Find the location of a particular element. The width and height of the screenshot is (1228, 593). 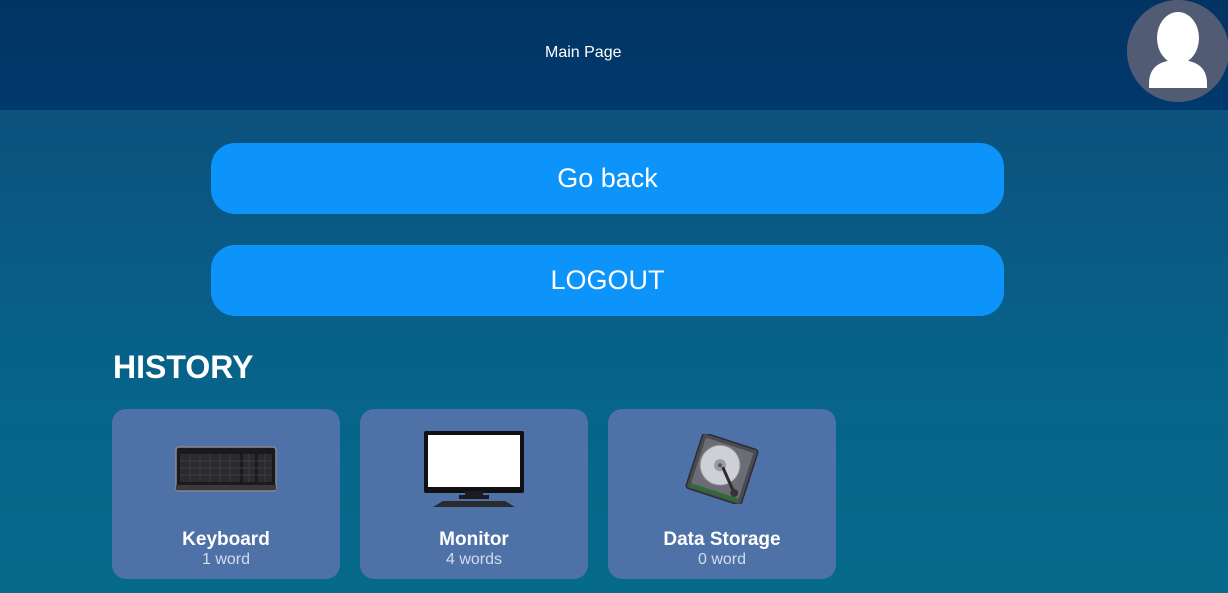

history-card-keyboard: Keyboard 1 word is located at coordinates (226, 494).